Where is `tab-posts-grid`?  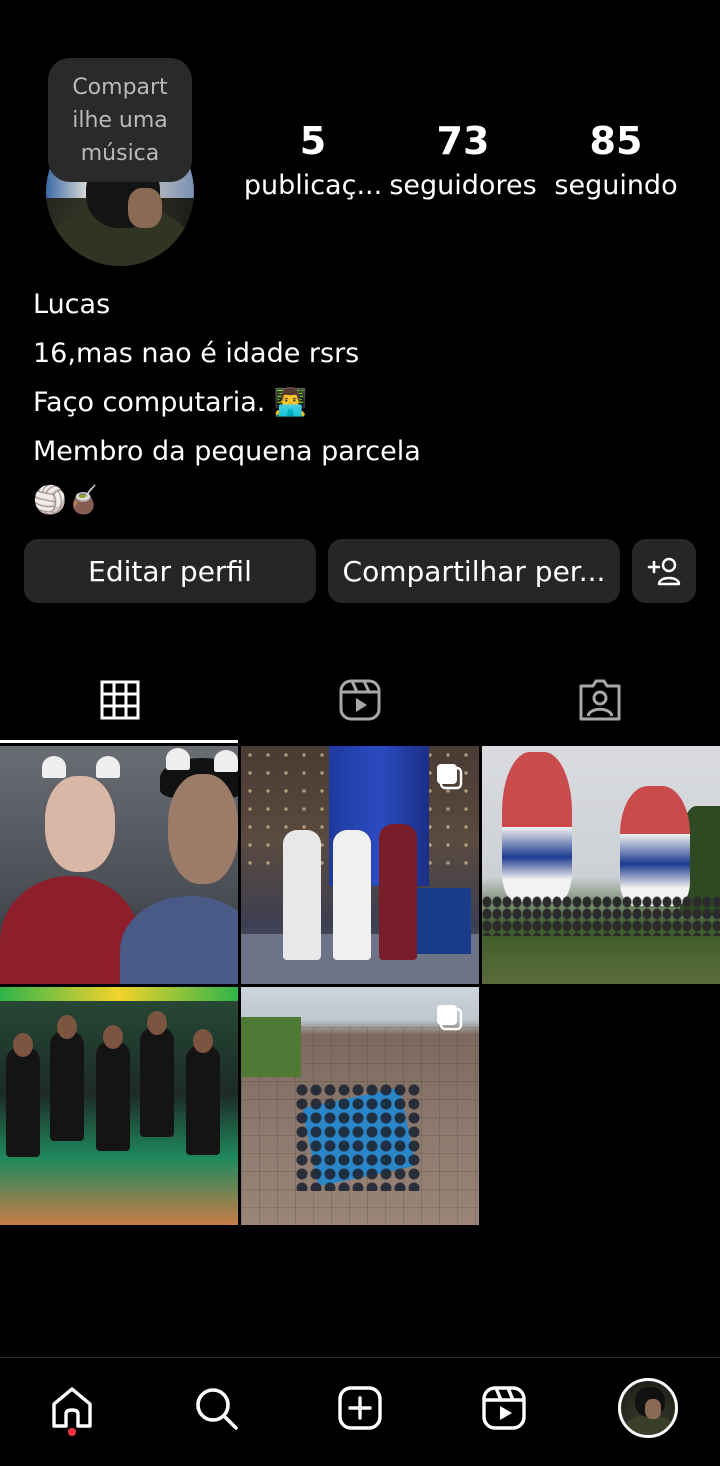
tab-posts-grid is located at coordinates (120, 700).